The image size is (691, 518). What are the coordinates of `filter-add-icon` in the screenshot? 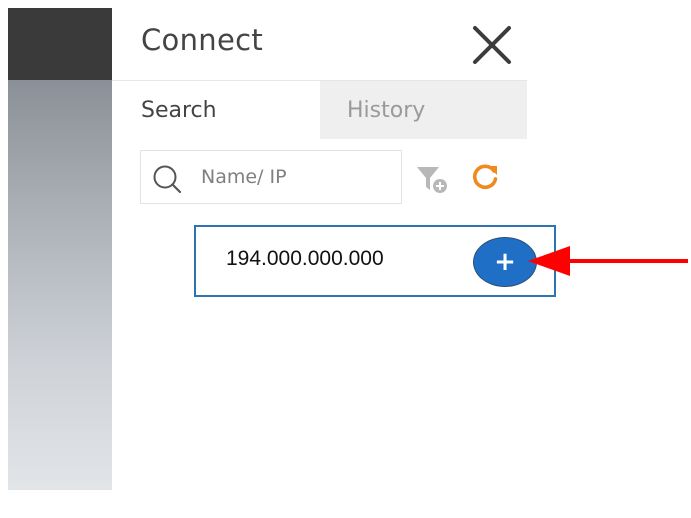 It's located at (432, 180).